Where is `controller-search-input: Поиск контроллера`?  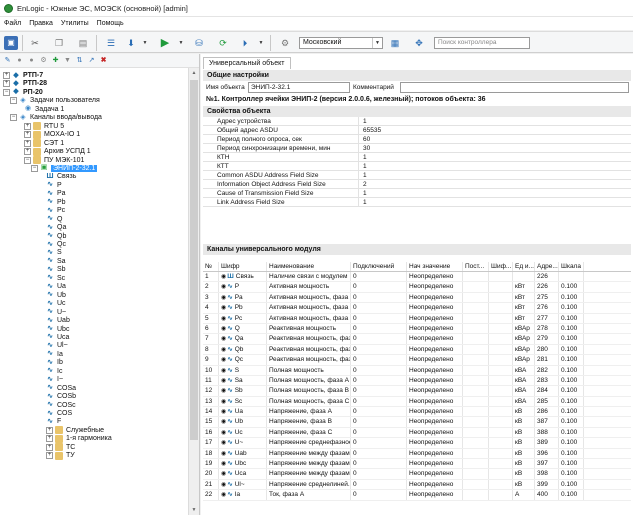 controller-search-input: Поиск контроллера is located at coordinates (482, 43).